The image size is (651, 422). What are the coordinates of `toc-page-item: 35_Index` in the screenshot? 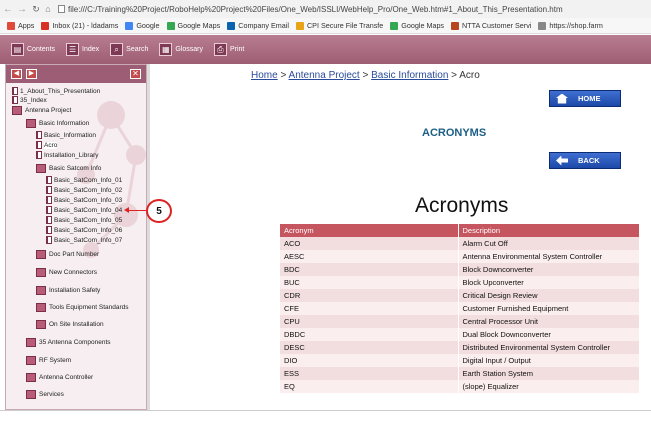 It's located at (29, 100).